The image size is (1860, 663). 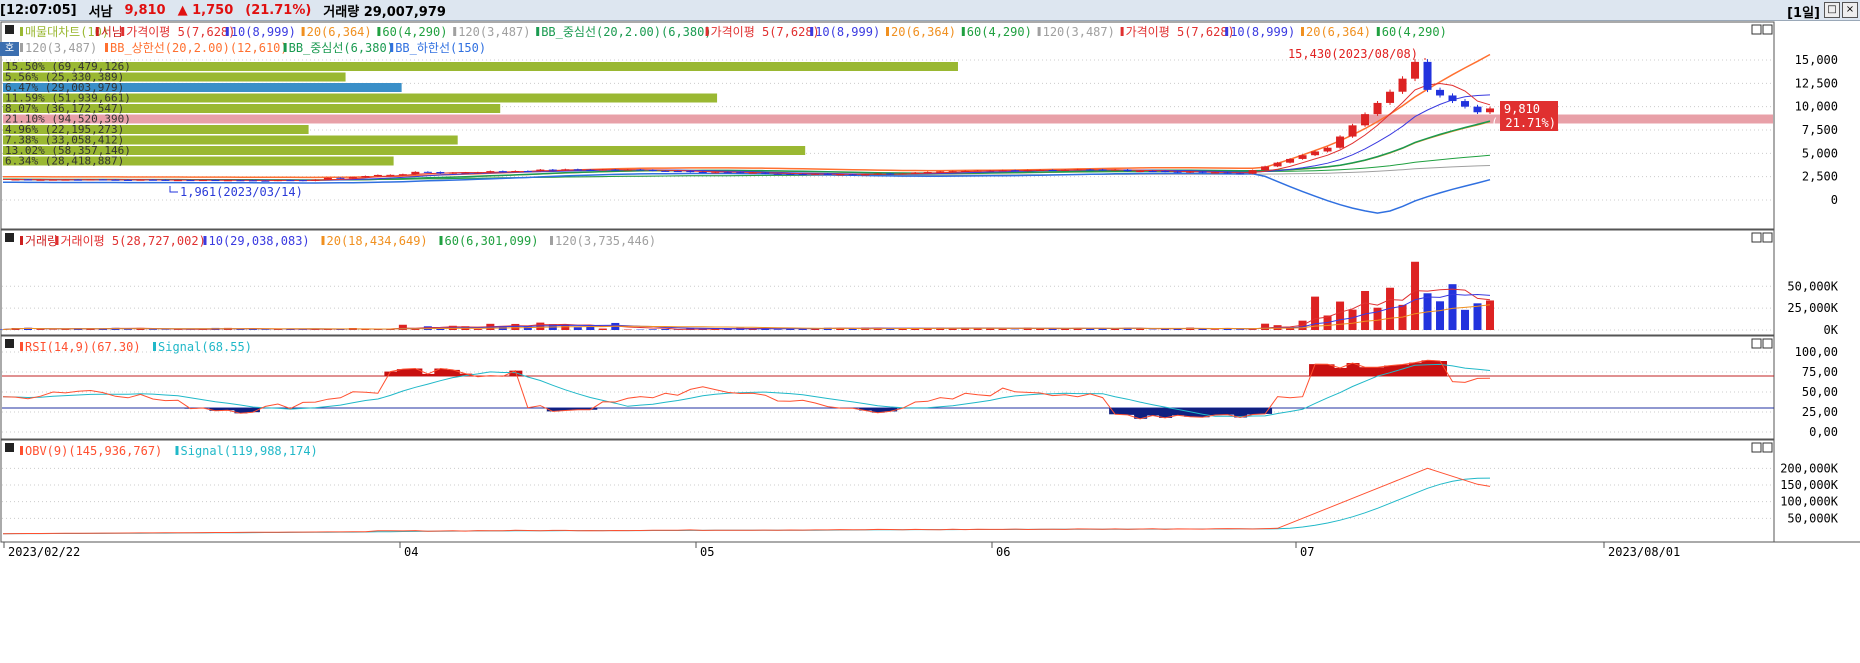 What do you see at coordinates (44, 552) in the screenshot?
I see `x-axis-label: 2023/02/22` at bounding box center [44, 552].